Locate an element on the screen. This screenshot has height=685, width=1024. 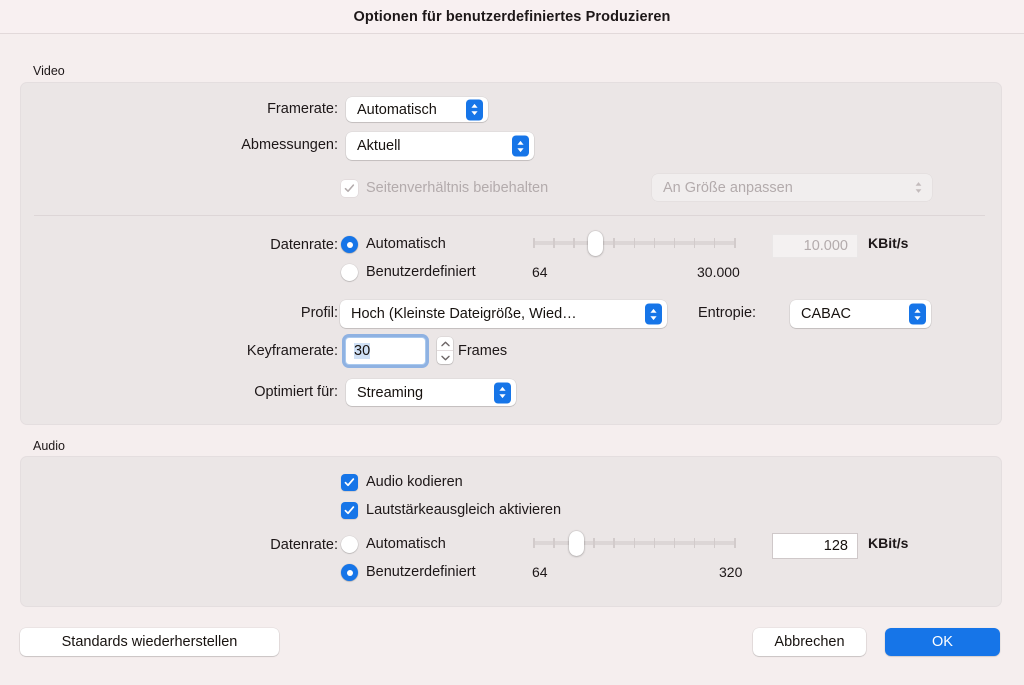
chevron-down-icon is located at coordinates (445, 357).